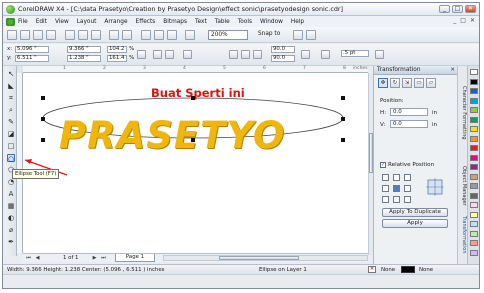  I want to click on horizontal-scroll-thumb, so click(259, 258).